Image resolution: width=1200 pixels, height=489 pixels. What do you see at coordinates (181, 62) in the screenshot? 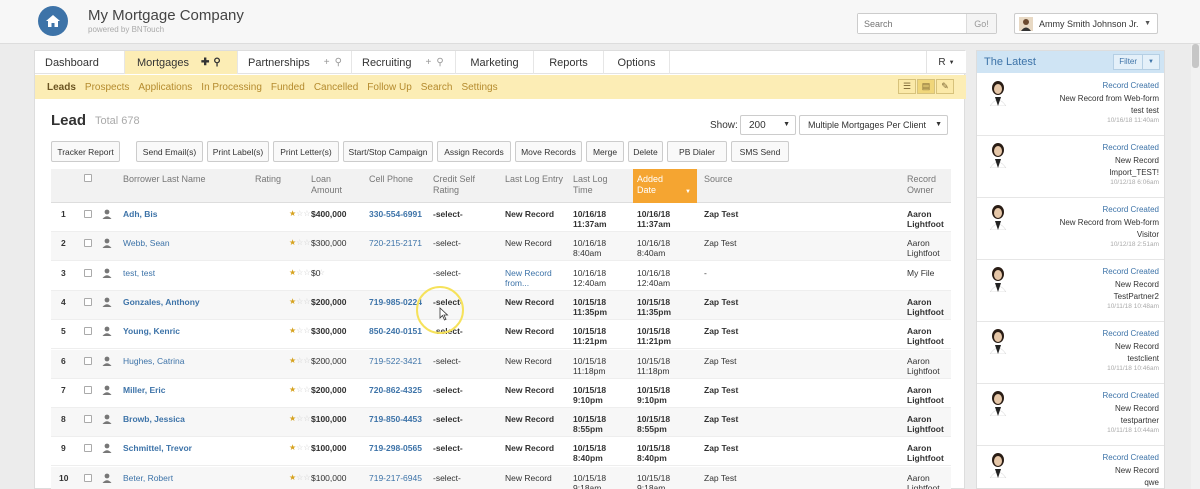
I see `tab-mortgages: Mortgages ✚ ⚲` at bounding box center [181, 62].